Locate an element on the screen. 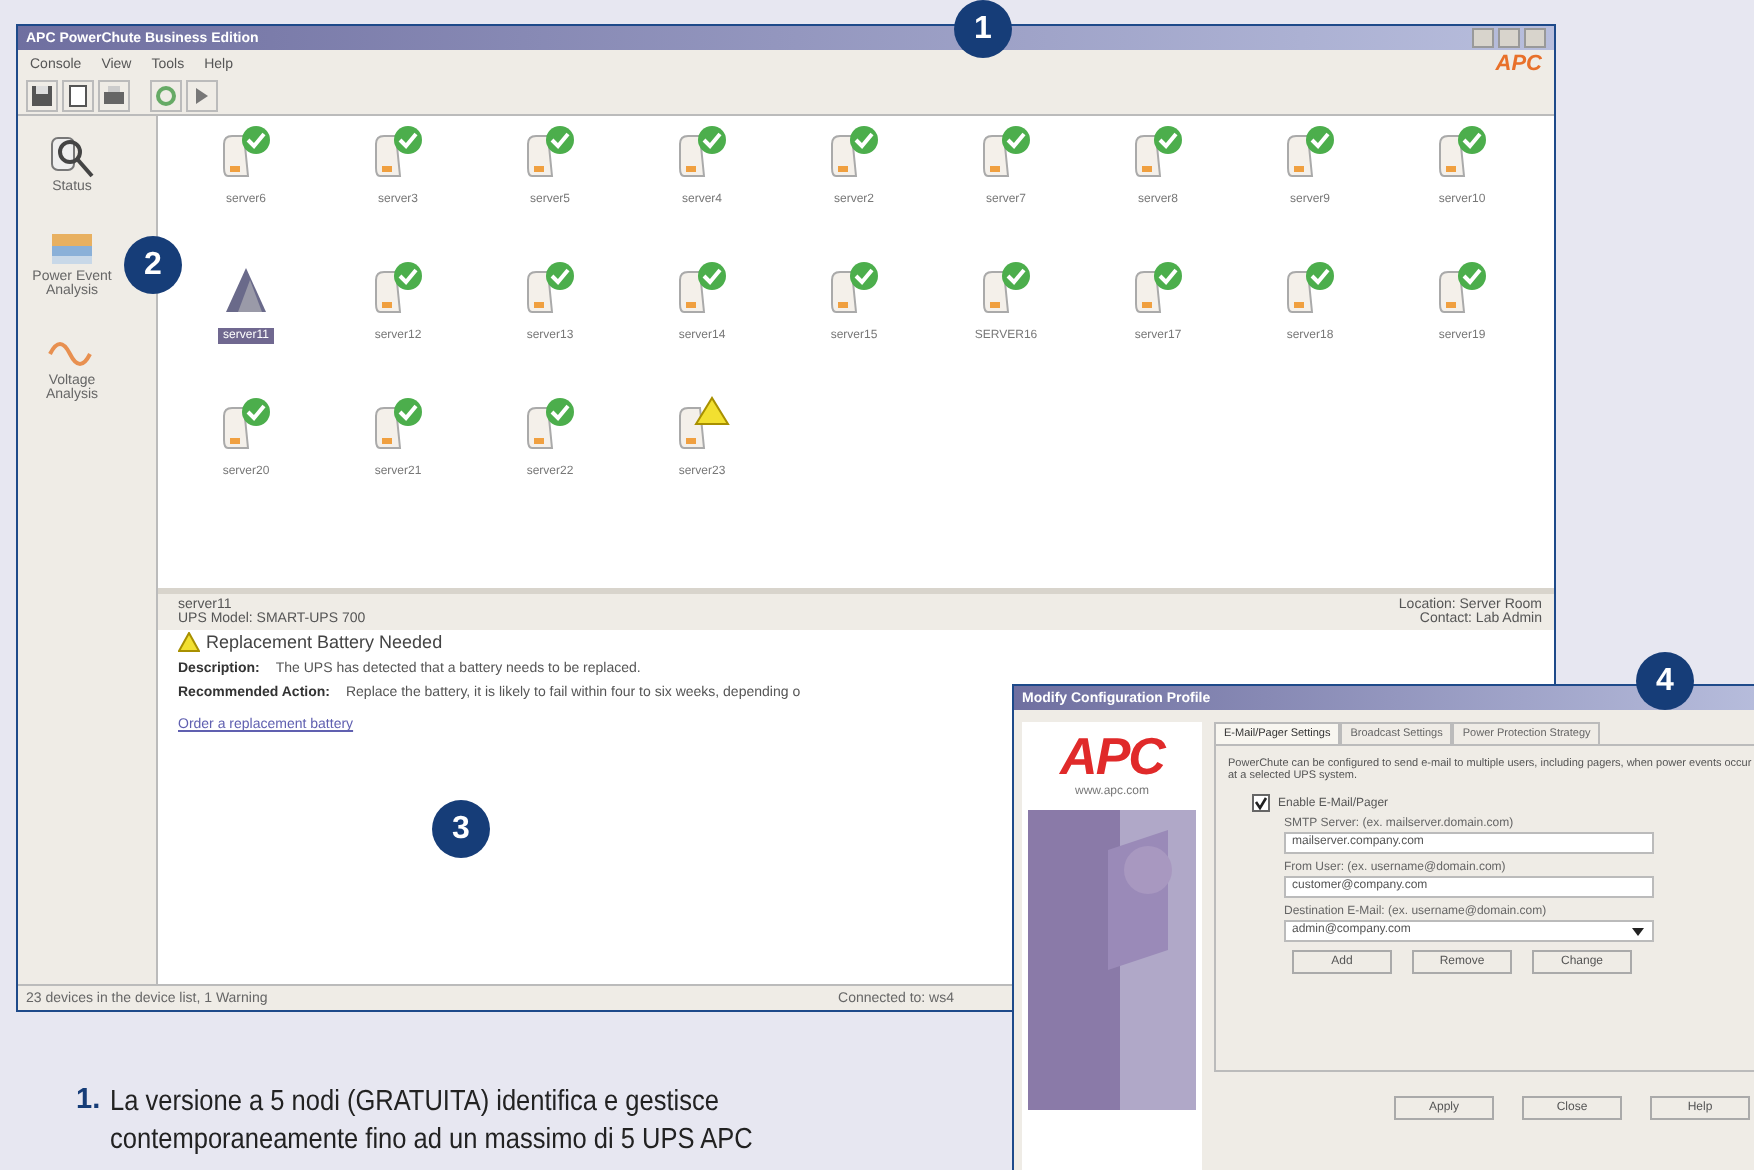  caption-line: La versione a 5 nodi (GRATUITA) identifica e gestisce is located at coordinates (416, 1103).